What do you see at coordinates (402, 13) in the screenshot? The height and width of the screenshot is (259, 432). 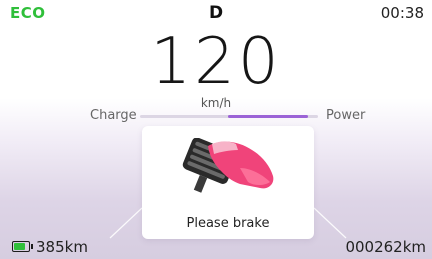 I see `clock: 00:38` at bounding box center [402, 13].